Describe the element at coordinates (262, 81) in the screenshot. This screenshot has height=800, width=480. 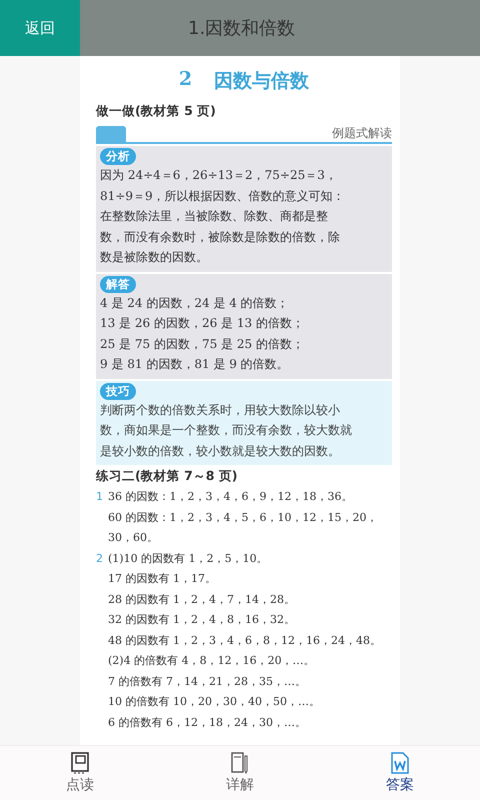
I see `chapter-title: 因数与倍数` at that location.